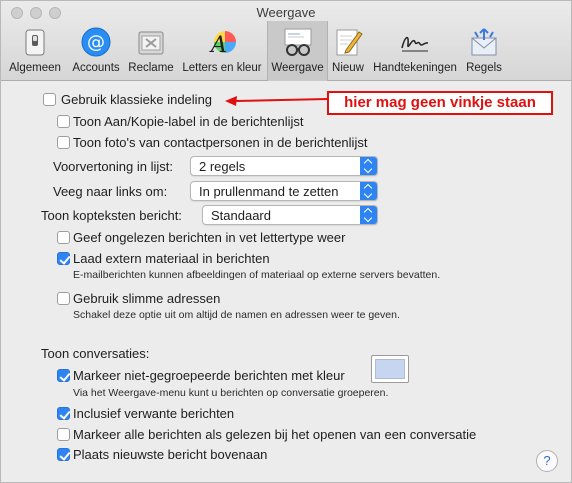  Describe the element at coordinates (95, 353) in the screenshot. I see `conversations-heading: Toon conversaties:` at that location.